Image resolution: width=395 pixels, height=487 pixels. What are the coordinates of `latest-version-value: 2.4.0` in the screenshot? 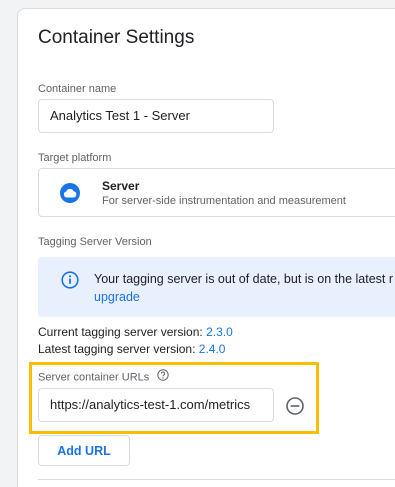 It's located at (212, 349).